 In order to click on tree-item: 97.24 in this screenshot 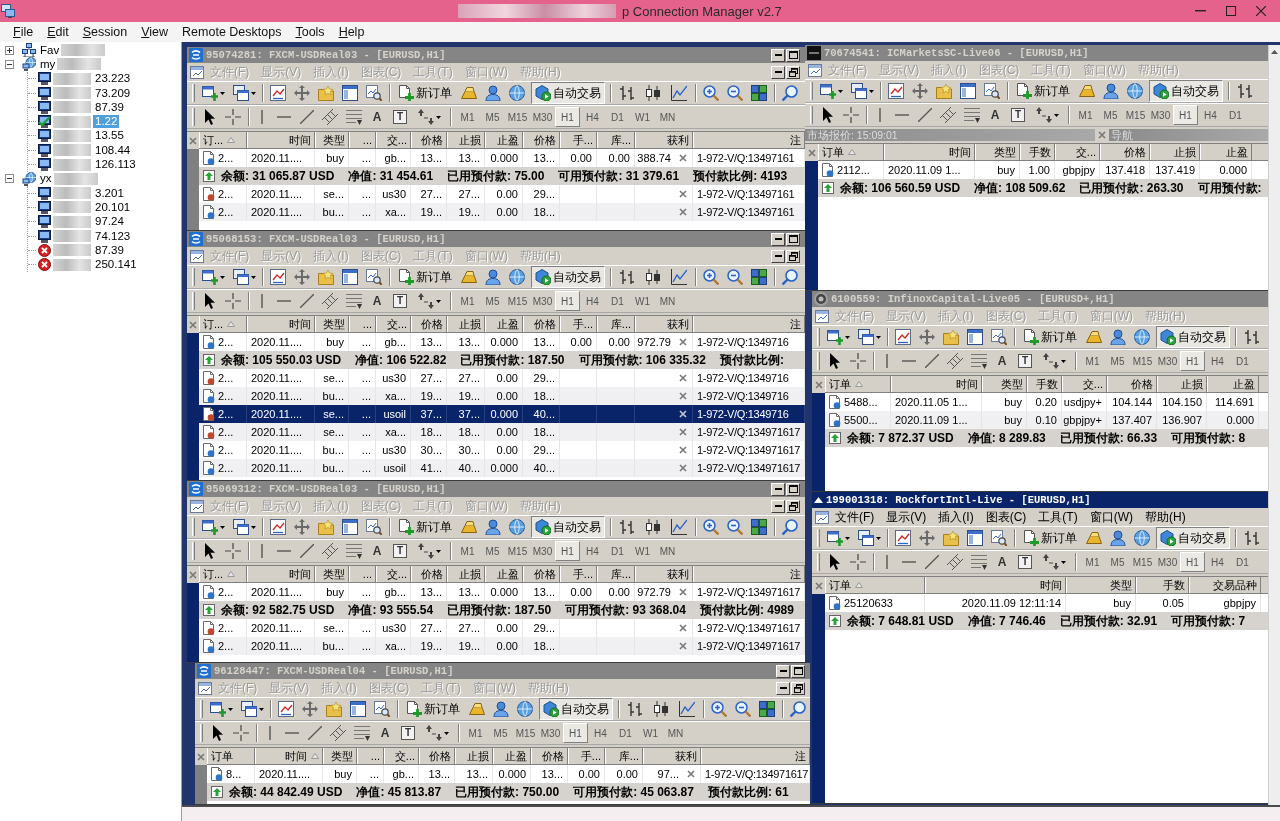, I will do `click(109, 222)`.